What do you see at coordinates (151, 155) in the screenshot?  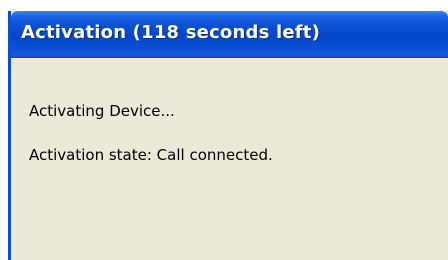 I see `activation-state: Activation state: Call connected.` at bounding box center [151, 155].